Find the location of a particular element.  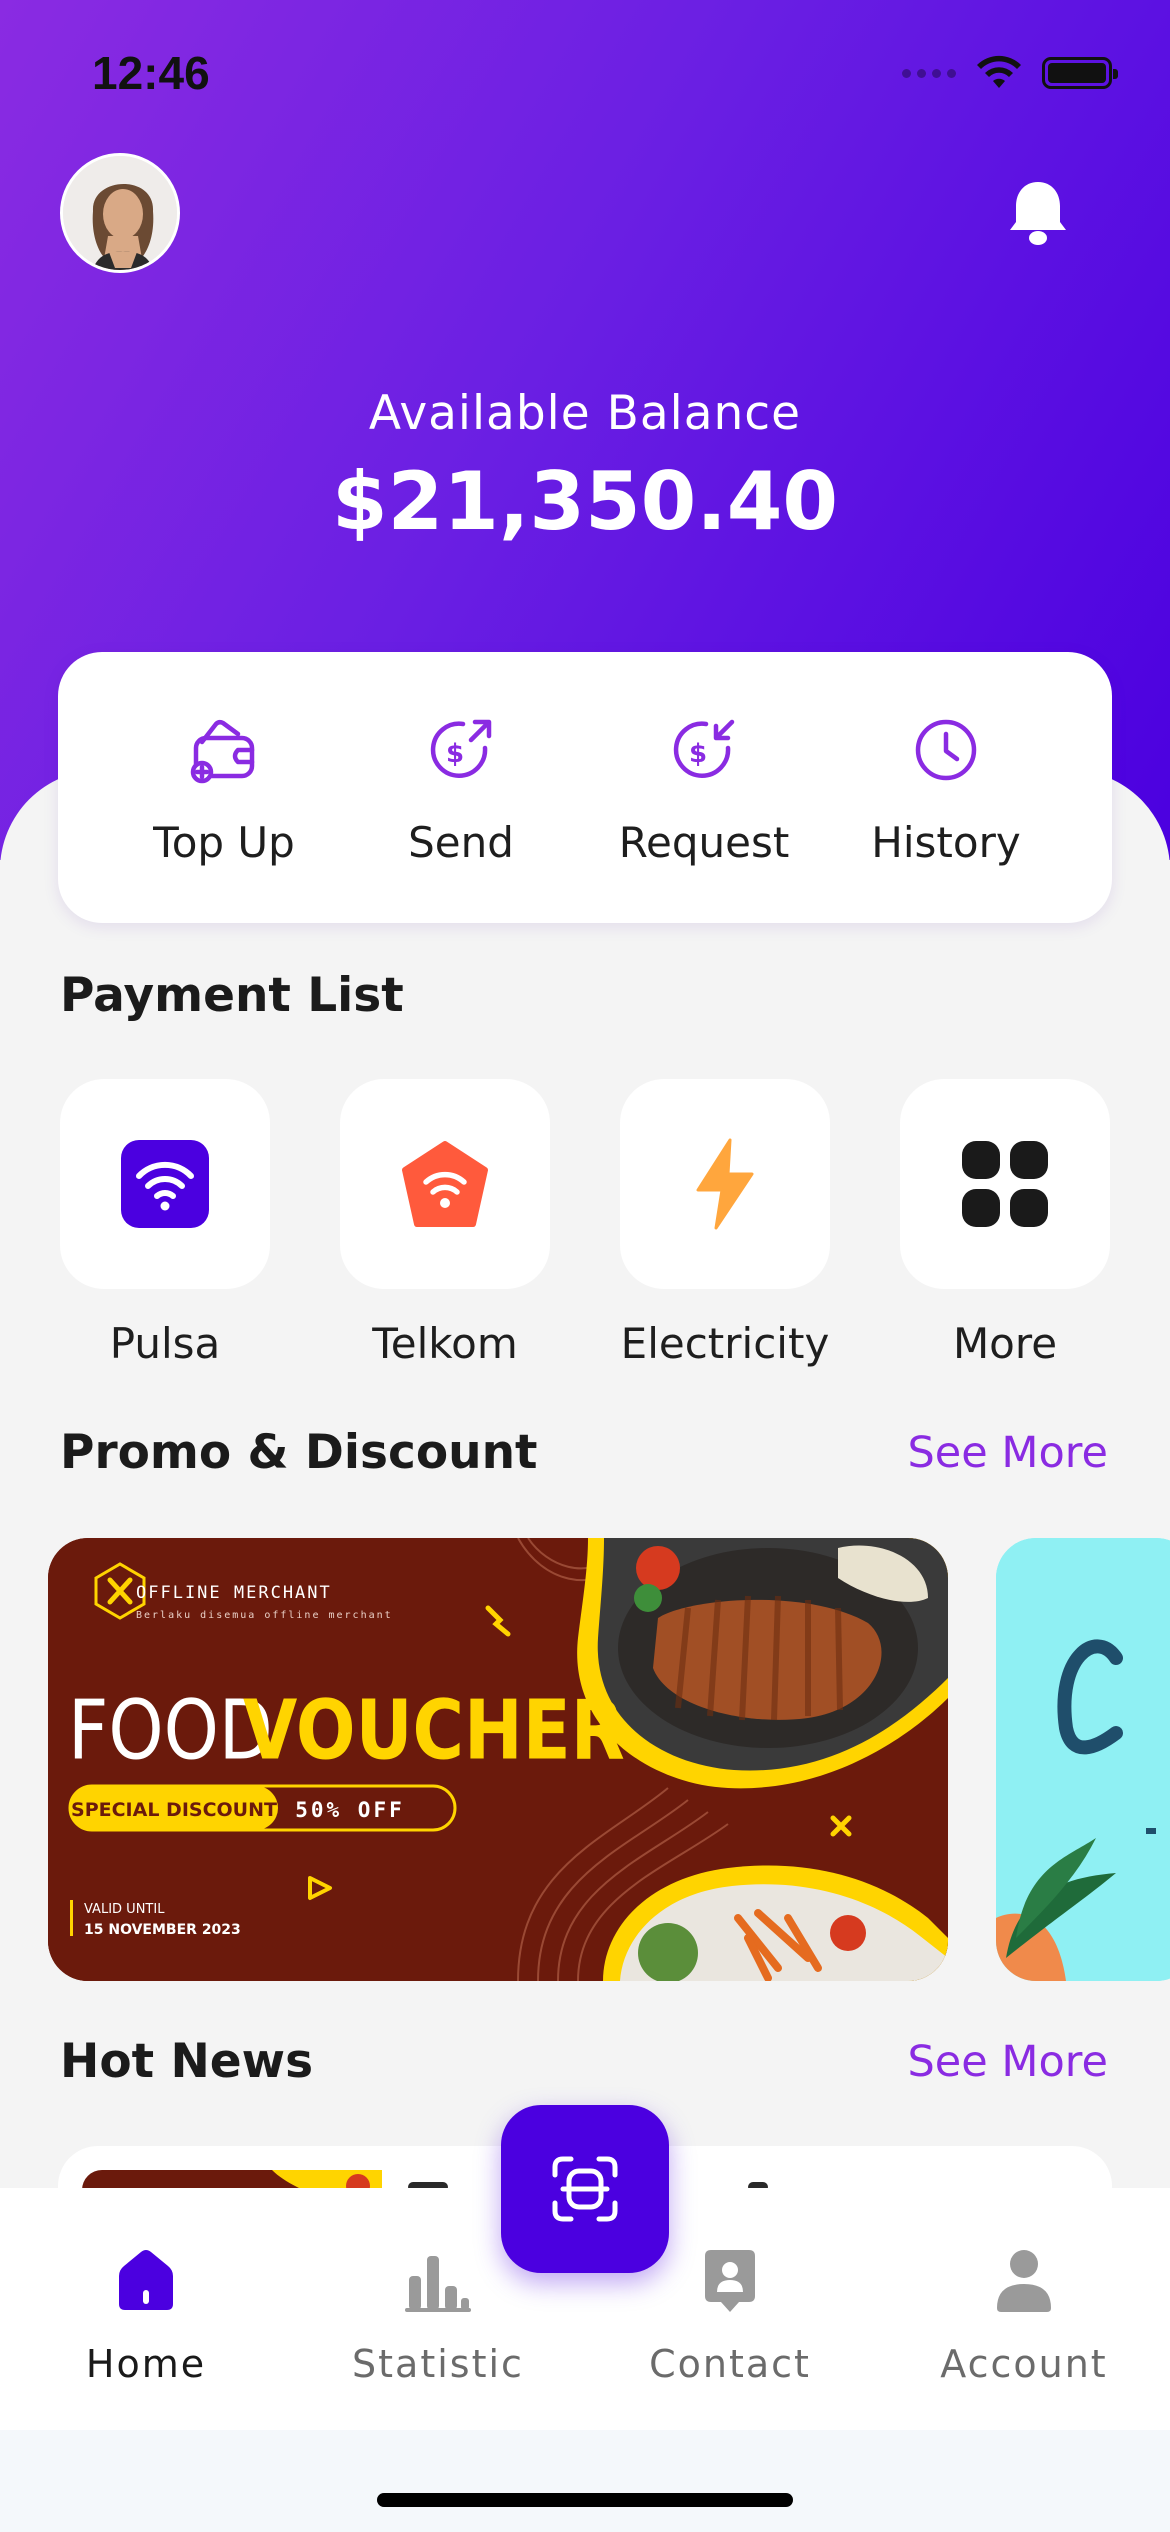

nav-statistic-label: Statistic is located at coordinates (438, 2364).